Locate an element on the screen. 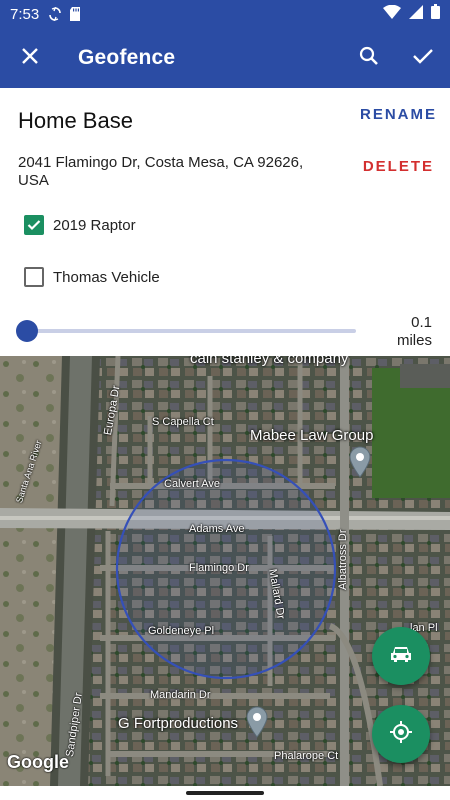  check-icon is located at coordinates (423, 58).